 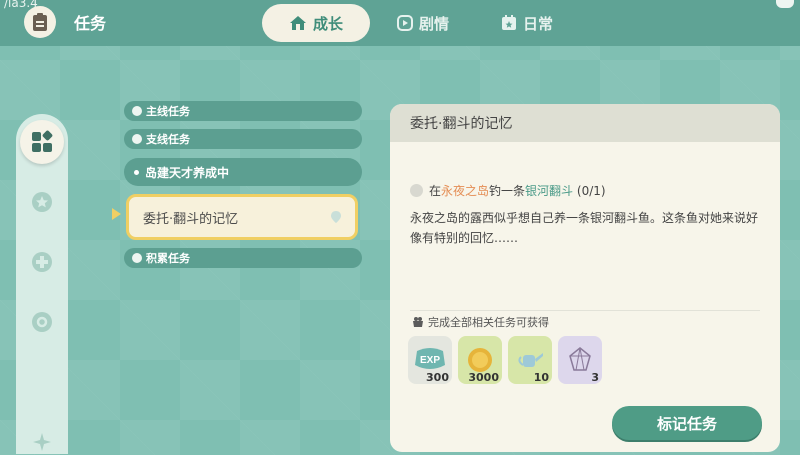 I want to click on close-icon, so click(x=785, y=4).